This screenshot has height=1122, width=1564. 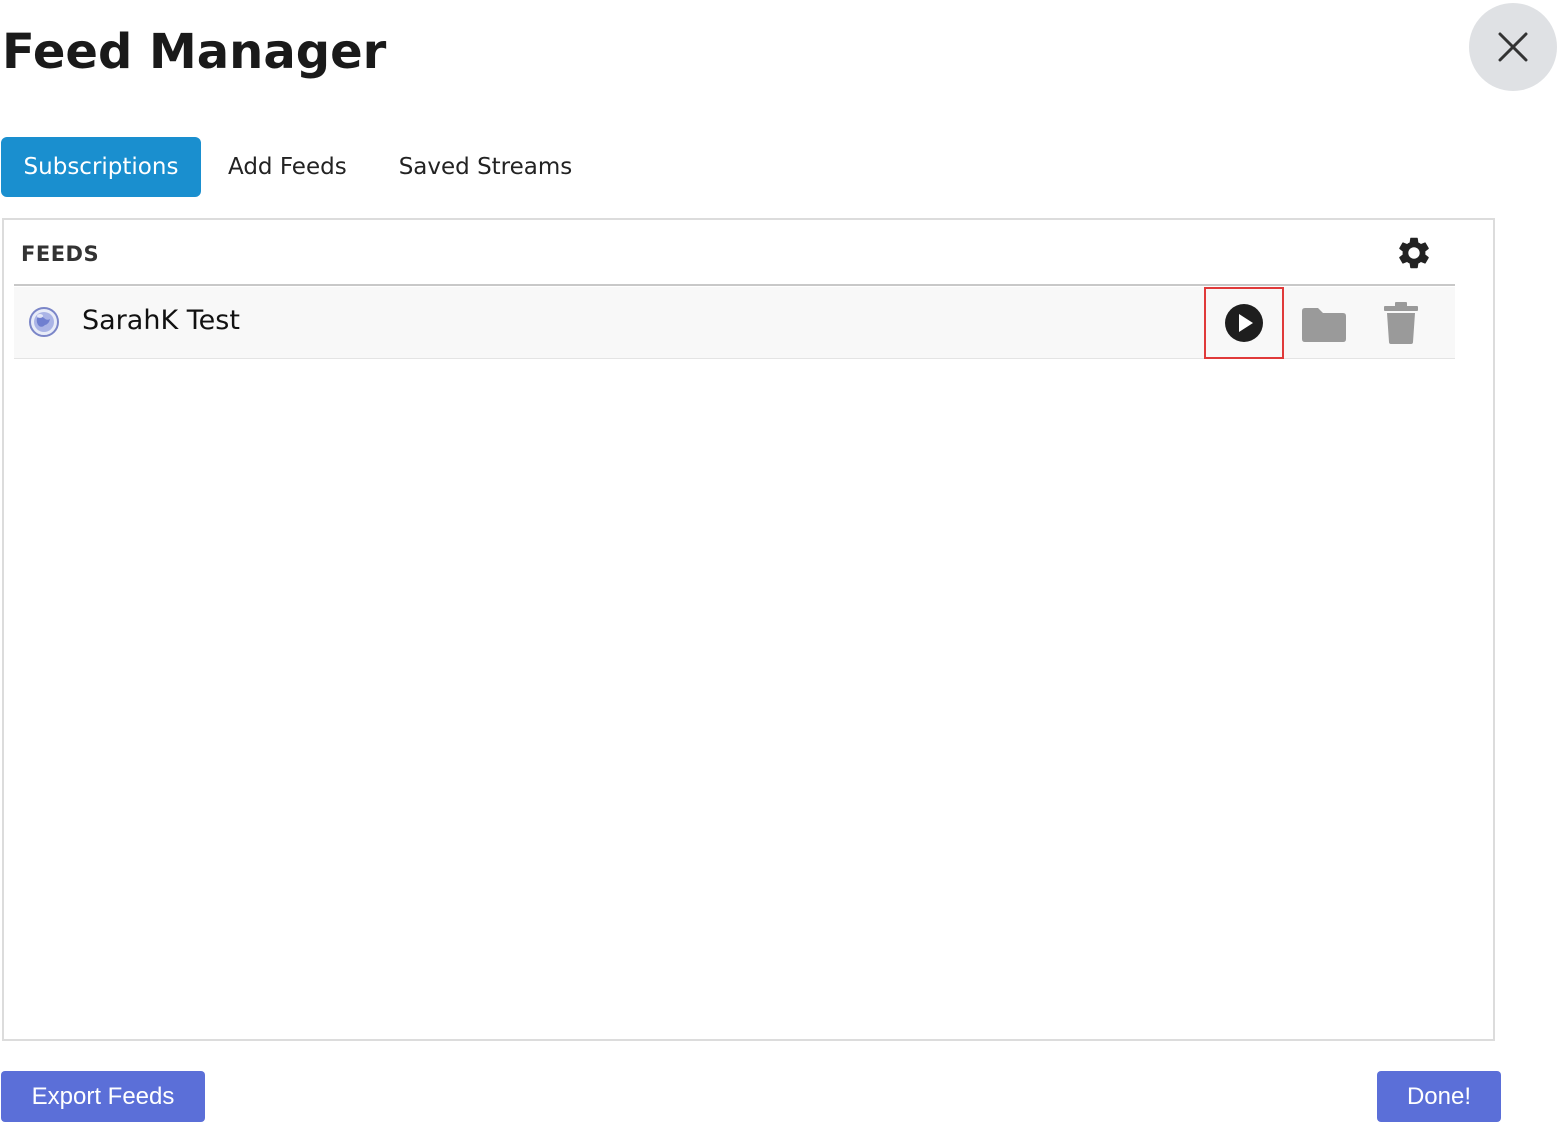 I want to click on delete-button, so click(x=1401, y=323).